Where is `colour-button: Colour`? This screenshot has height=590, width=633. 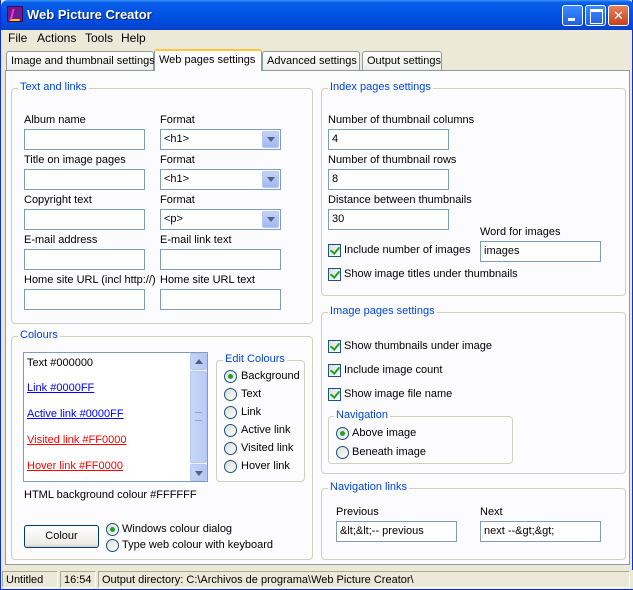 colour-button: Colour is located at coordinates (61, 536).